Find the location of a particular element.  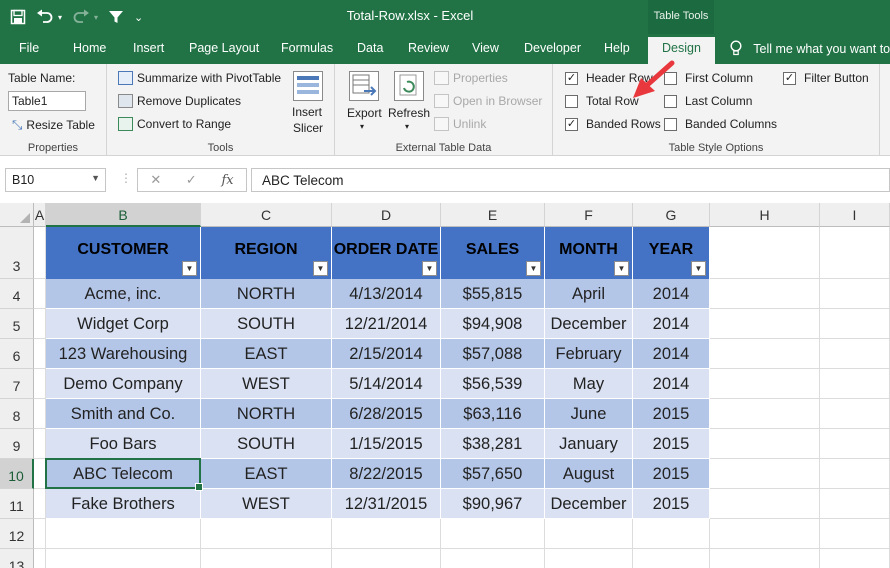

resize-table-button: ⤡ Resize Table is located at coordinates (53, 125).